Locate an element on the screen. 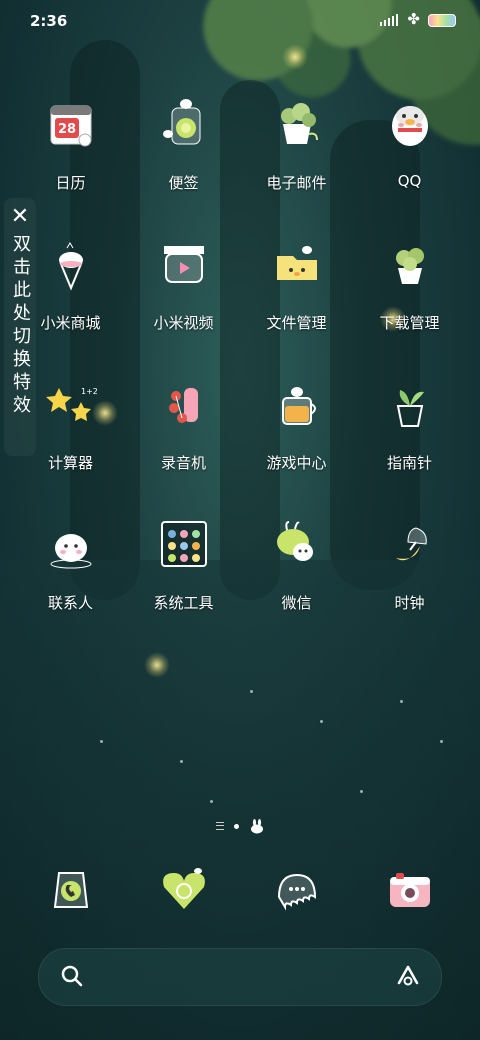 The width and height of the screenshot is (480, 1040). app-recorder: 录音机 is located at coordinates (183, 420).